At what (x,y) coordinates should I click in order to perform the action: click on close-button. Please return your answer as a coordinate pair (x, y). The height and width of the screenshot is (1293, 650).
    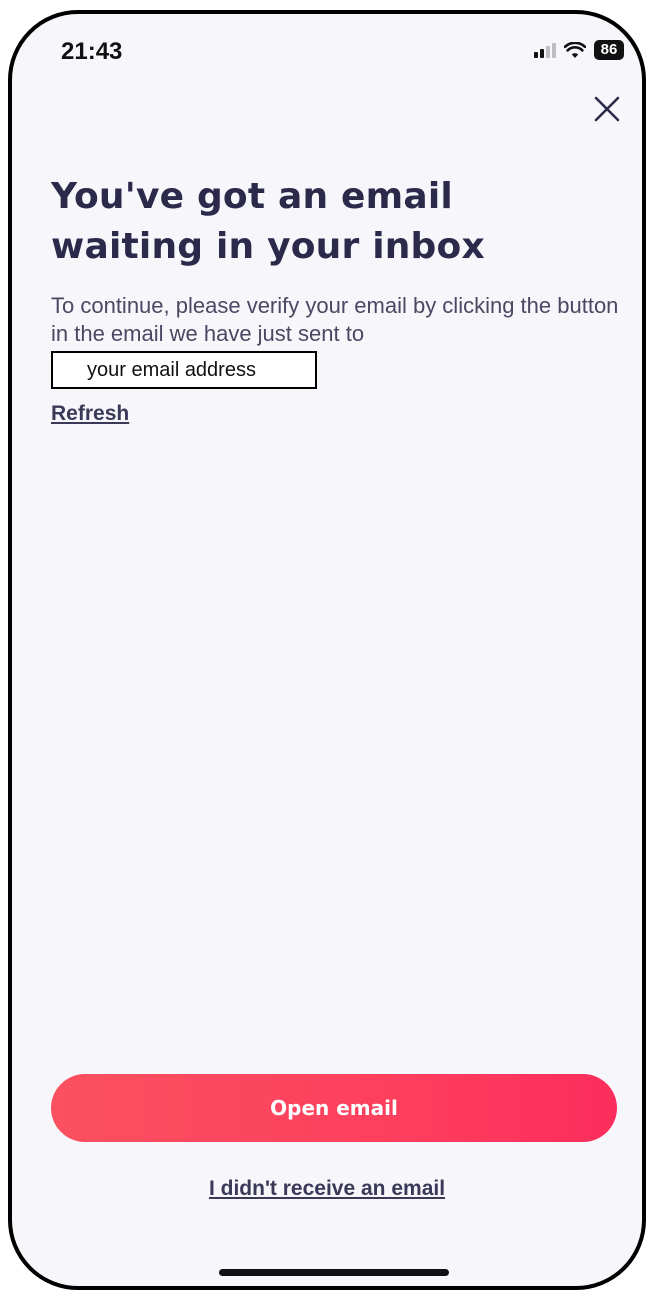
    Looking at the image, I should click on (607, 109).